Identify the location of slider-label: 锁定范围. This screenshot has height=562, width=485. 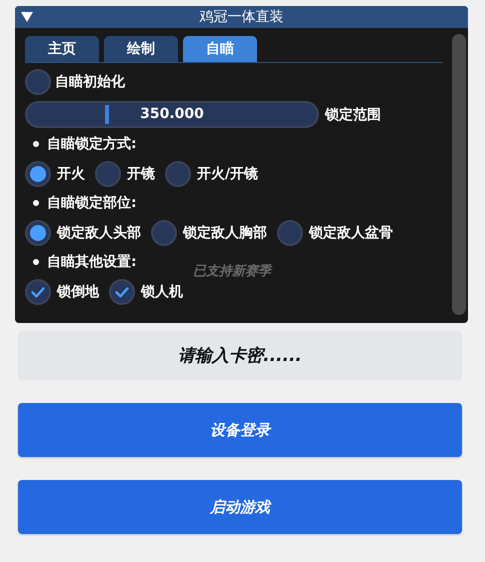
(353, 115).